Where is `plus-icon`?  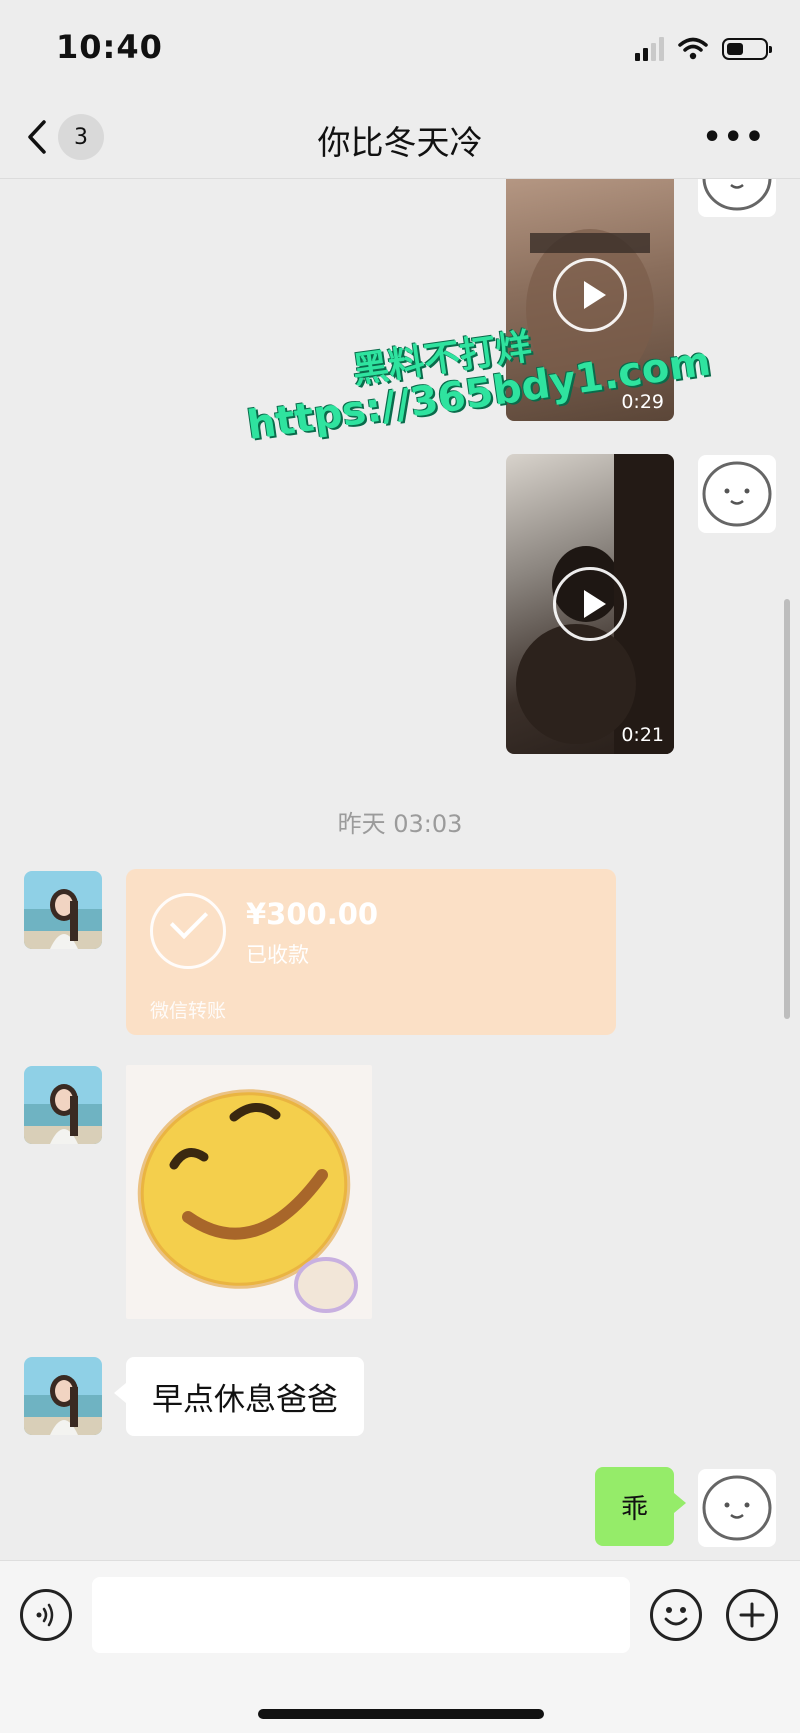 plus-icon is located at coordinates (752, 1615).